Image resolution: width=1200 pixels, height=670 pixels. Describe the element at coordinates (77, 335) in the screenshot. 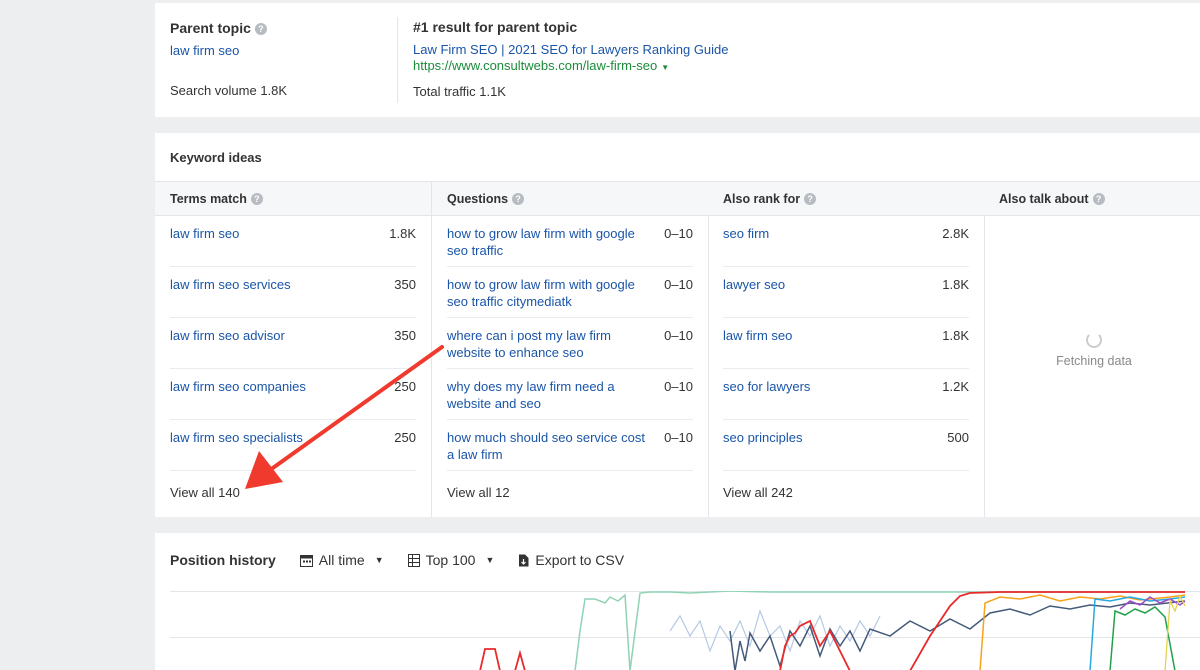

I see `left-sidebar-strip` at that location.